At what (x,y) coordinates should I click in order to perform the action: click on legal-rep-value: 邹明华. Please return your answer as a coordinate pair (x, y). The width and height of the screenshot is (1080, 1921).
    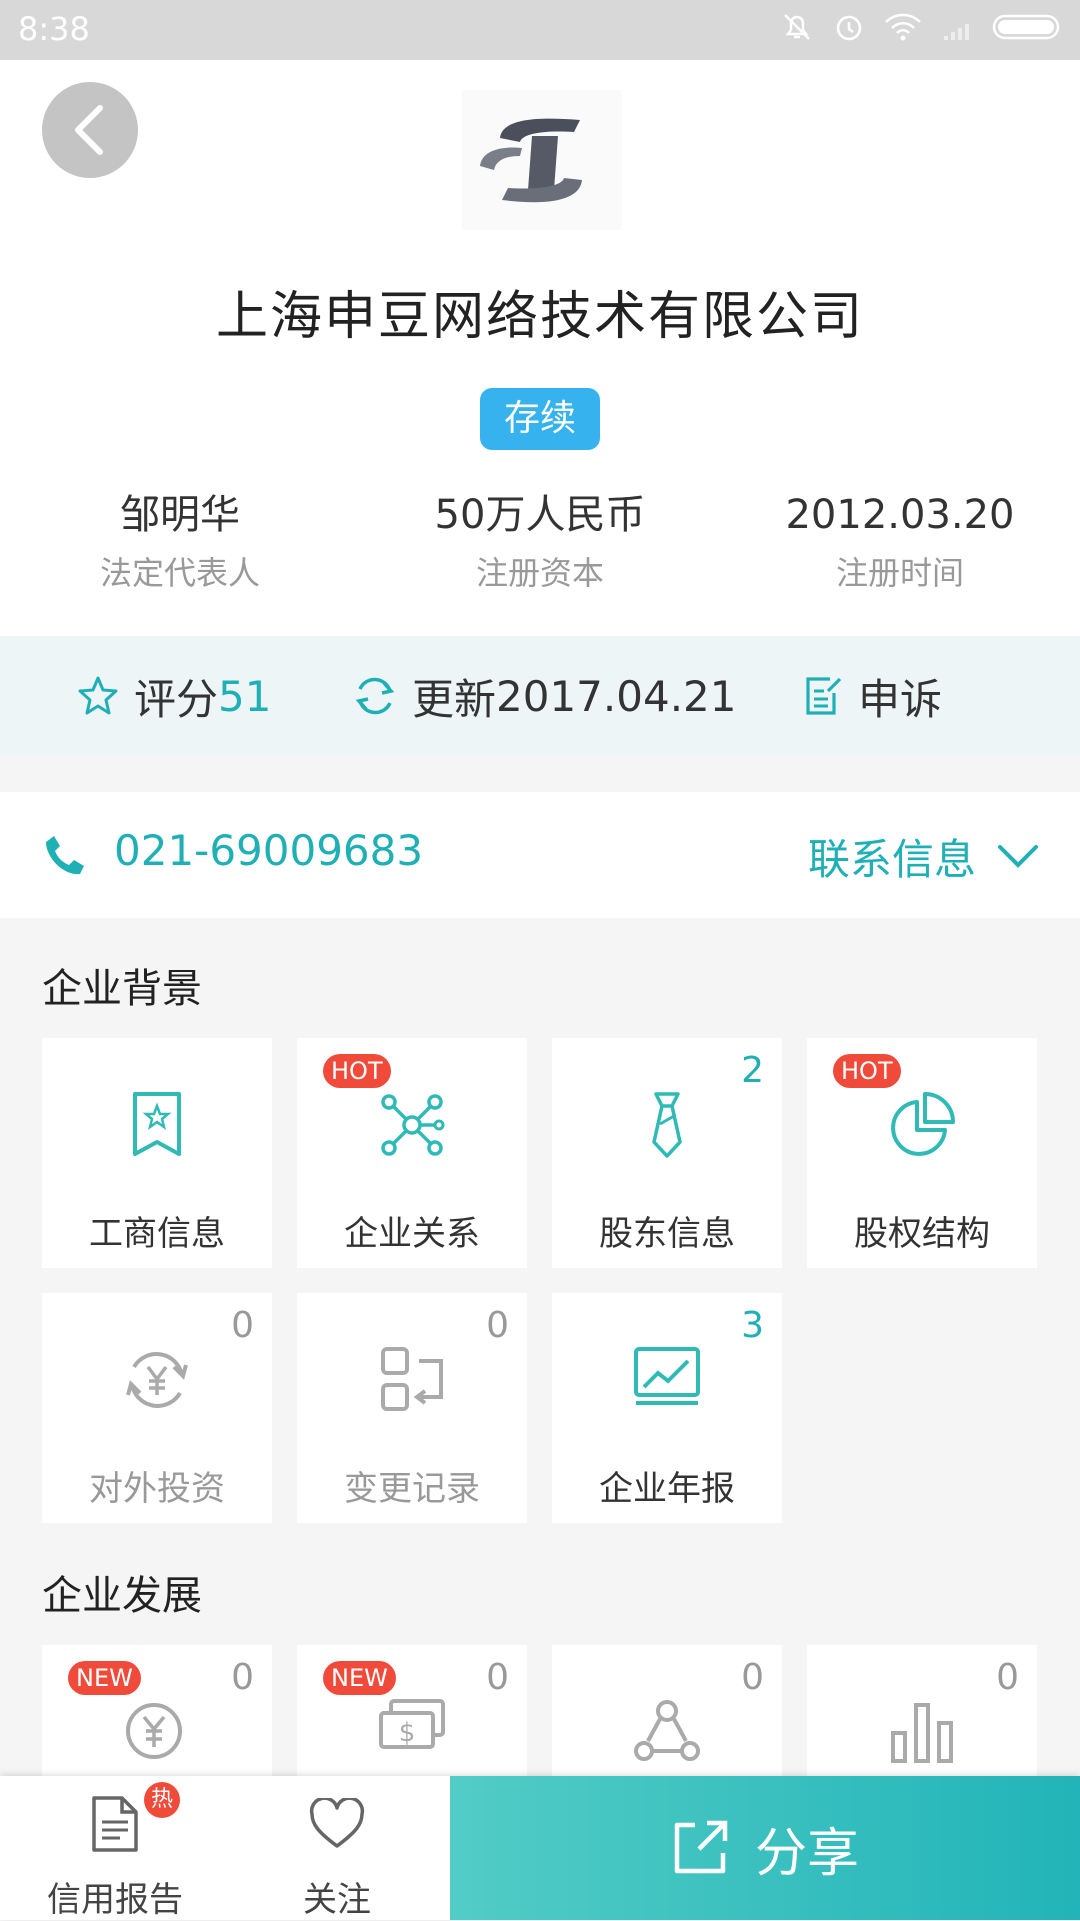
    Looking at the image, I should click on (180, 515).